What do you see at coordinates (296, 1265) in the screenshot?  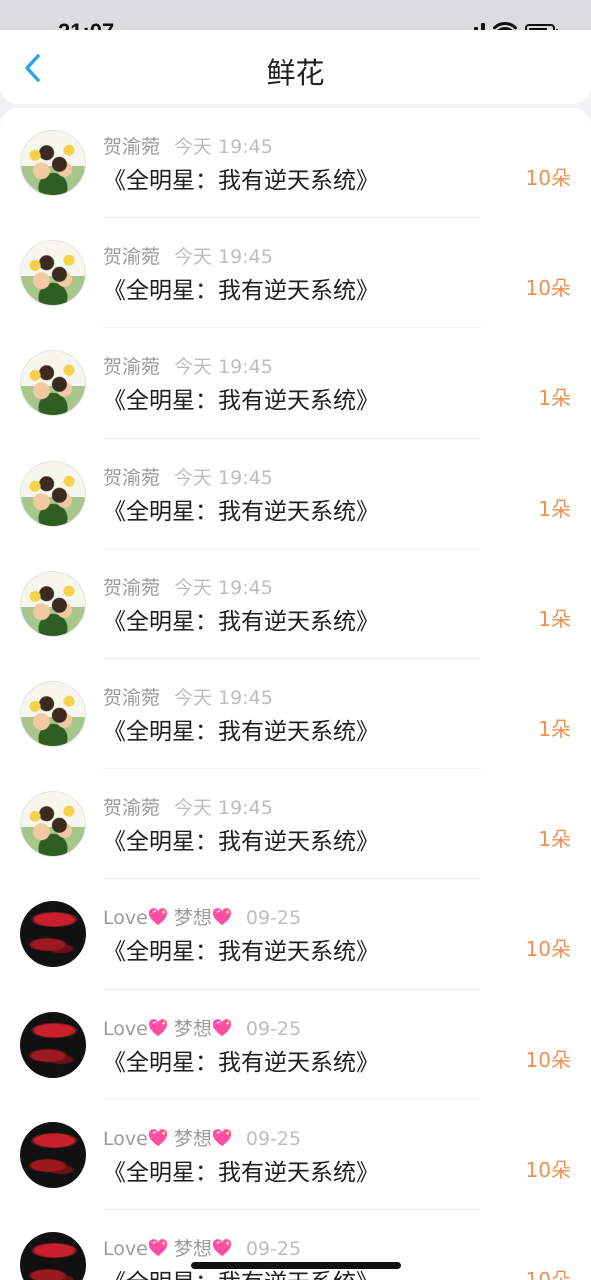 I see `home-indicator` at bounding box center [296, 1265].